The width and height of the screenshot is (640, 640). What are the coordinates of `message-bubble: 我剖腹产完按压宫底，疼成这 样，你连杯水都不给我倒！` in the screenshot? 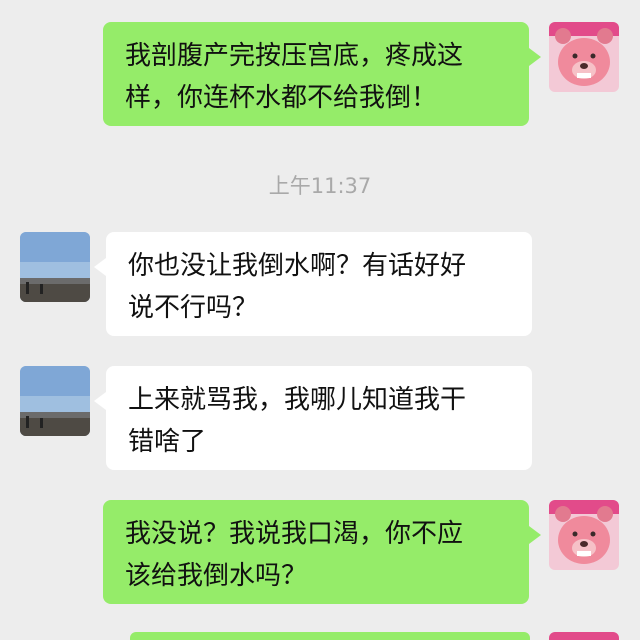 It's located at (322, 74).